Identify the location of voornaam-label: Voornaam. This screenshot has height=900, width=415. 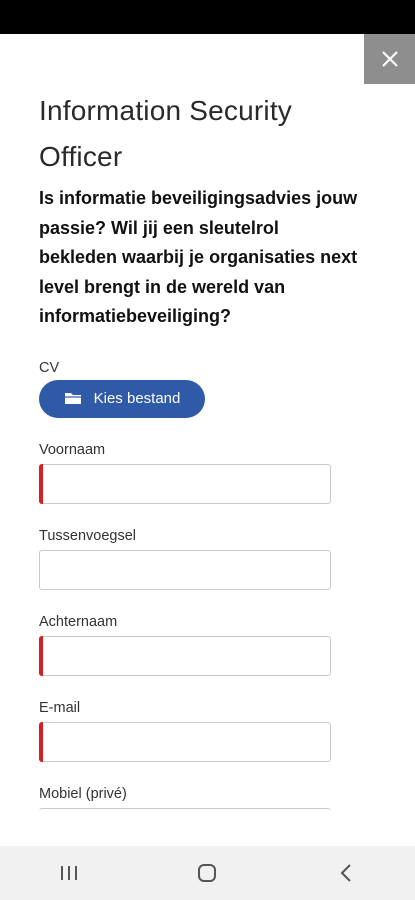
(72, 449).